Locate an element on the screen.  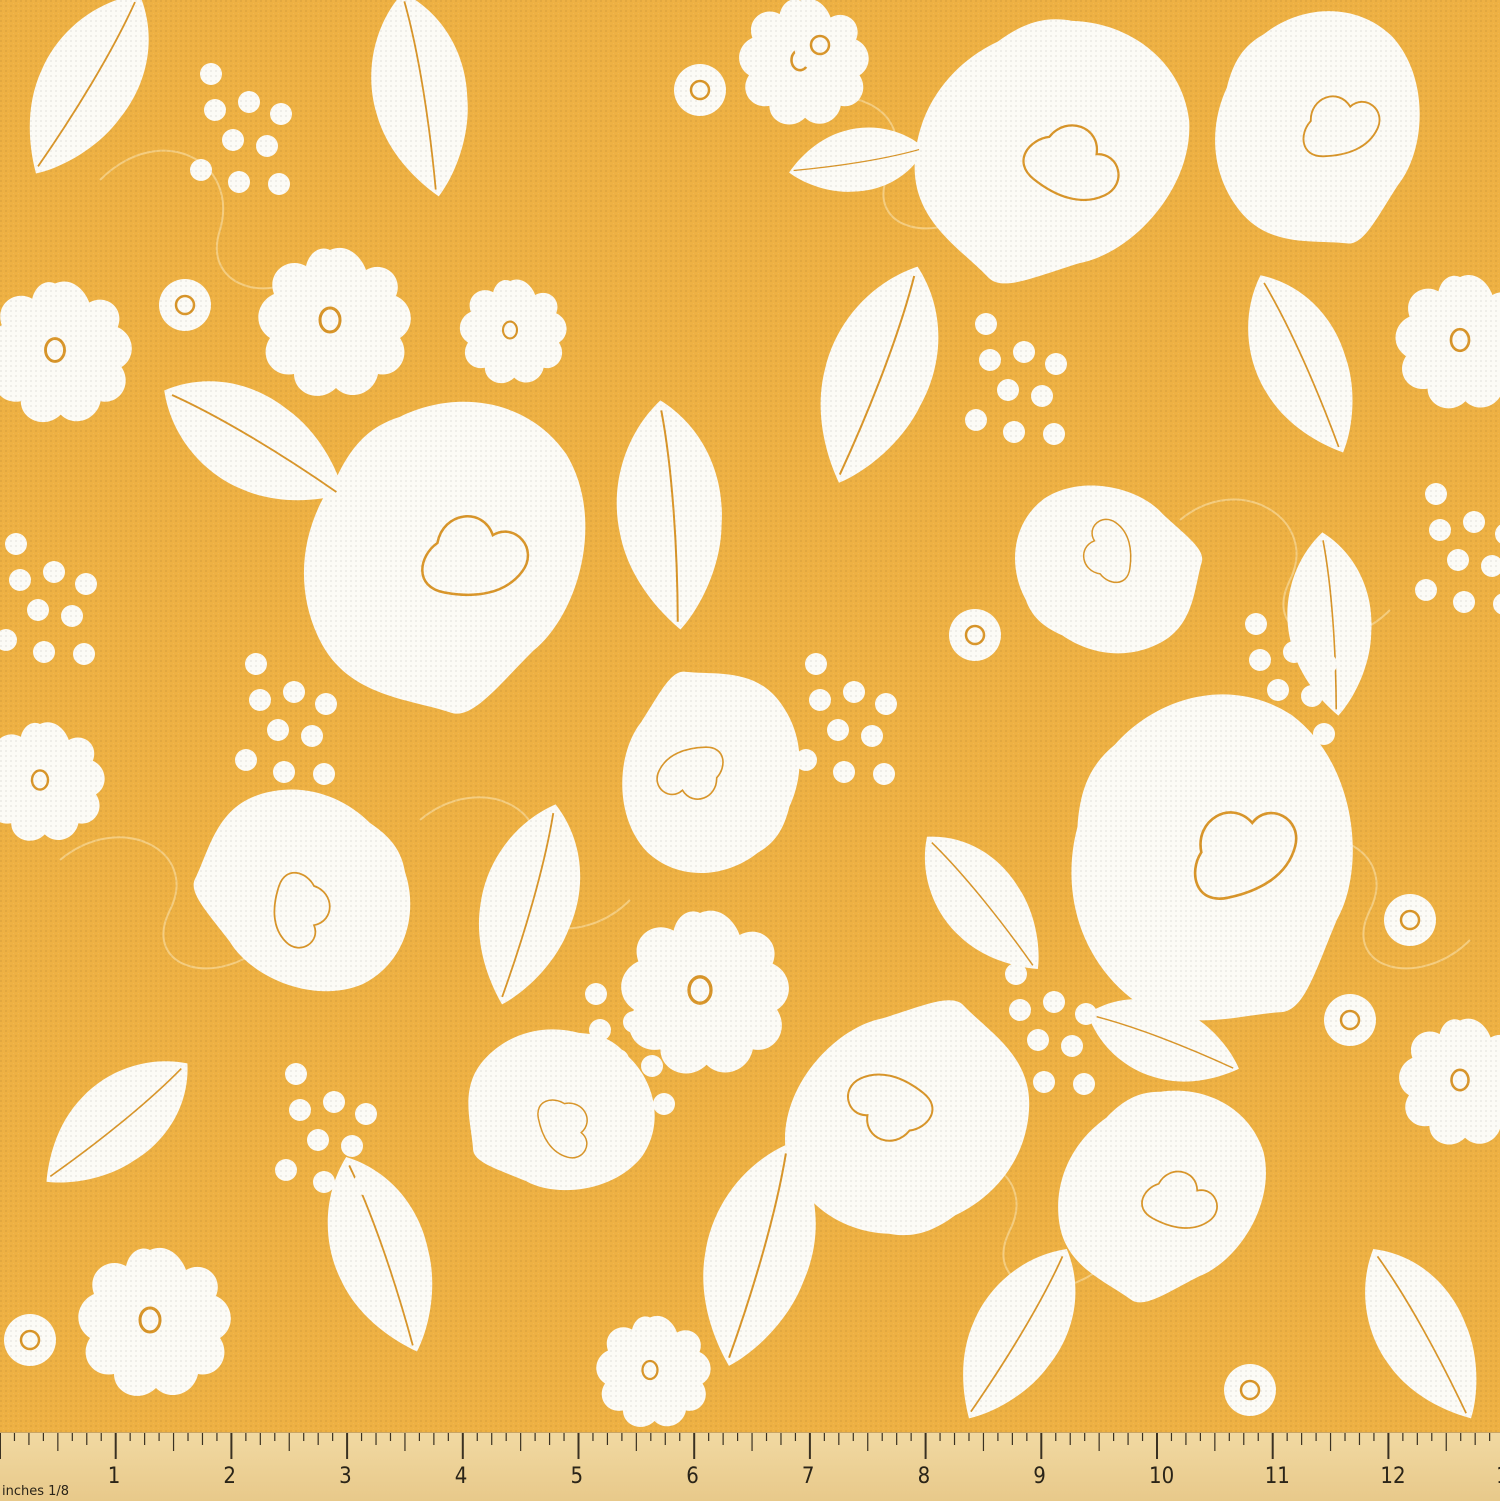
measuring-ruler: 1234567891011121inches 1/8 is located at coordinates (750, 1466).